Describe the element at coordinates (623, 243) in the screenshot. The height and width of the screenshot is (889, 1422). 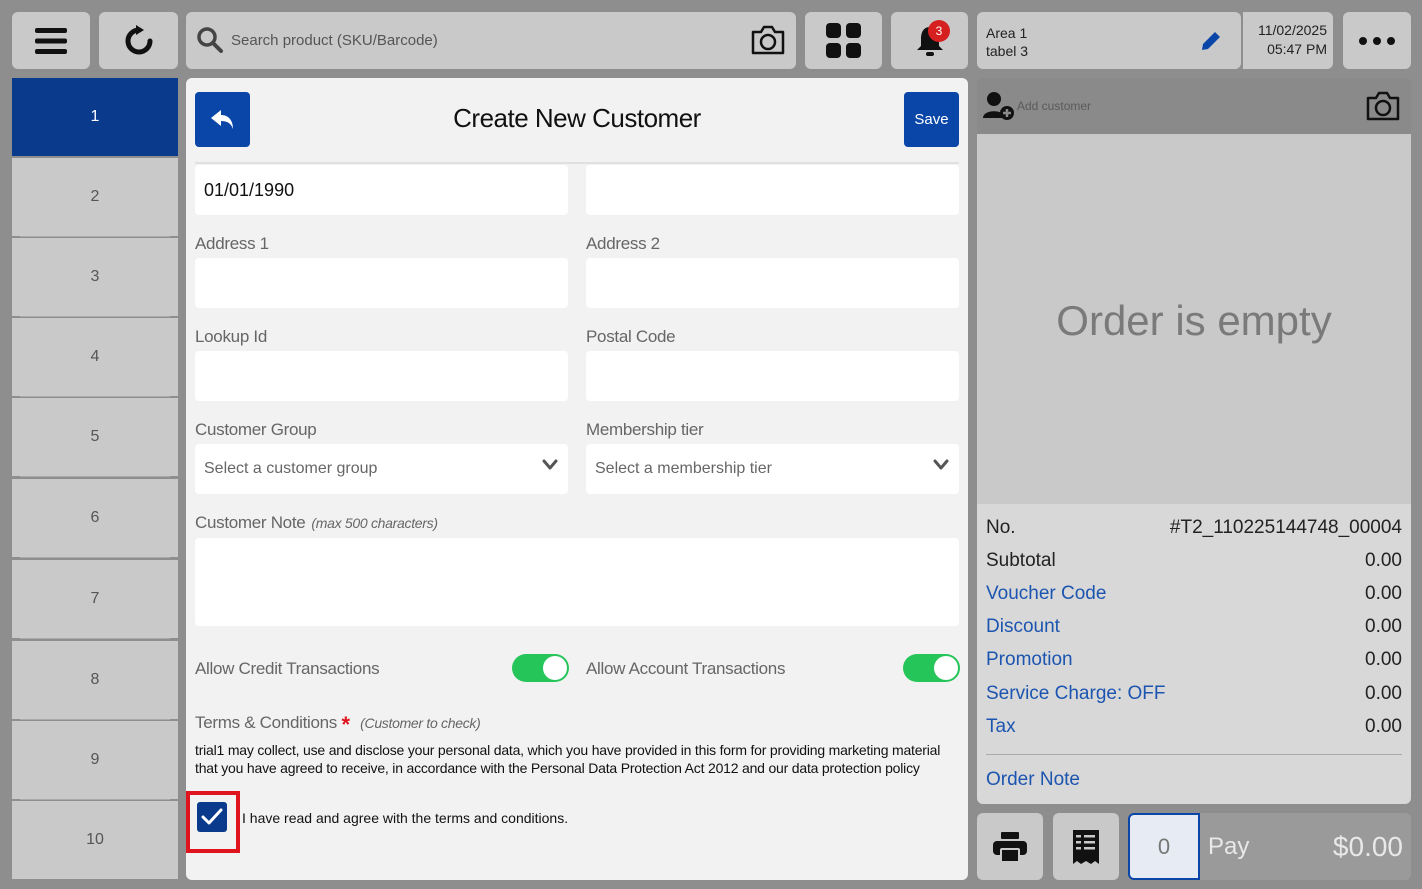
I see `address2-label: Address 2` at that location.